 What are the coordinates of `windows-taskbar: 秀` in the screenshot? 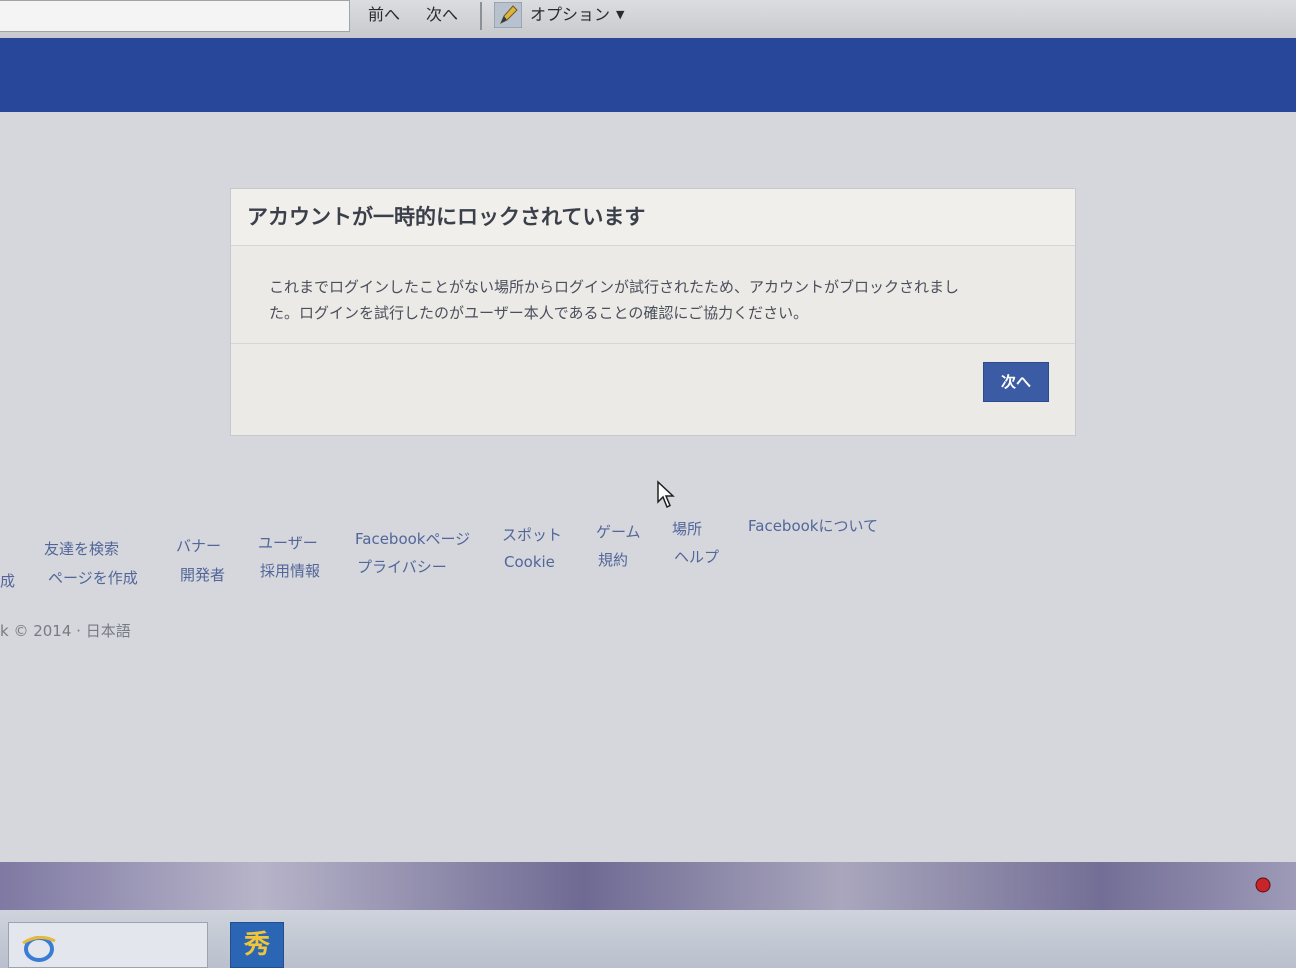 It's located at (648, 939).